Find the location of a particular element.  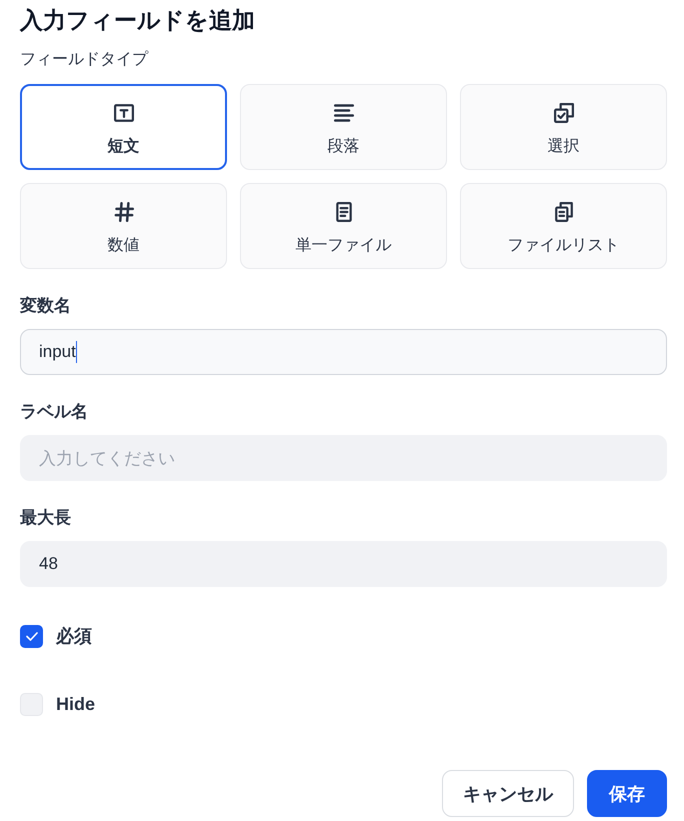

checkbox is located at coordinates (31, 636).